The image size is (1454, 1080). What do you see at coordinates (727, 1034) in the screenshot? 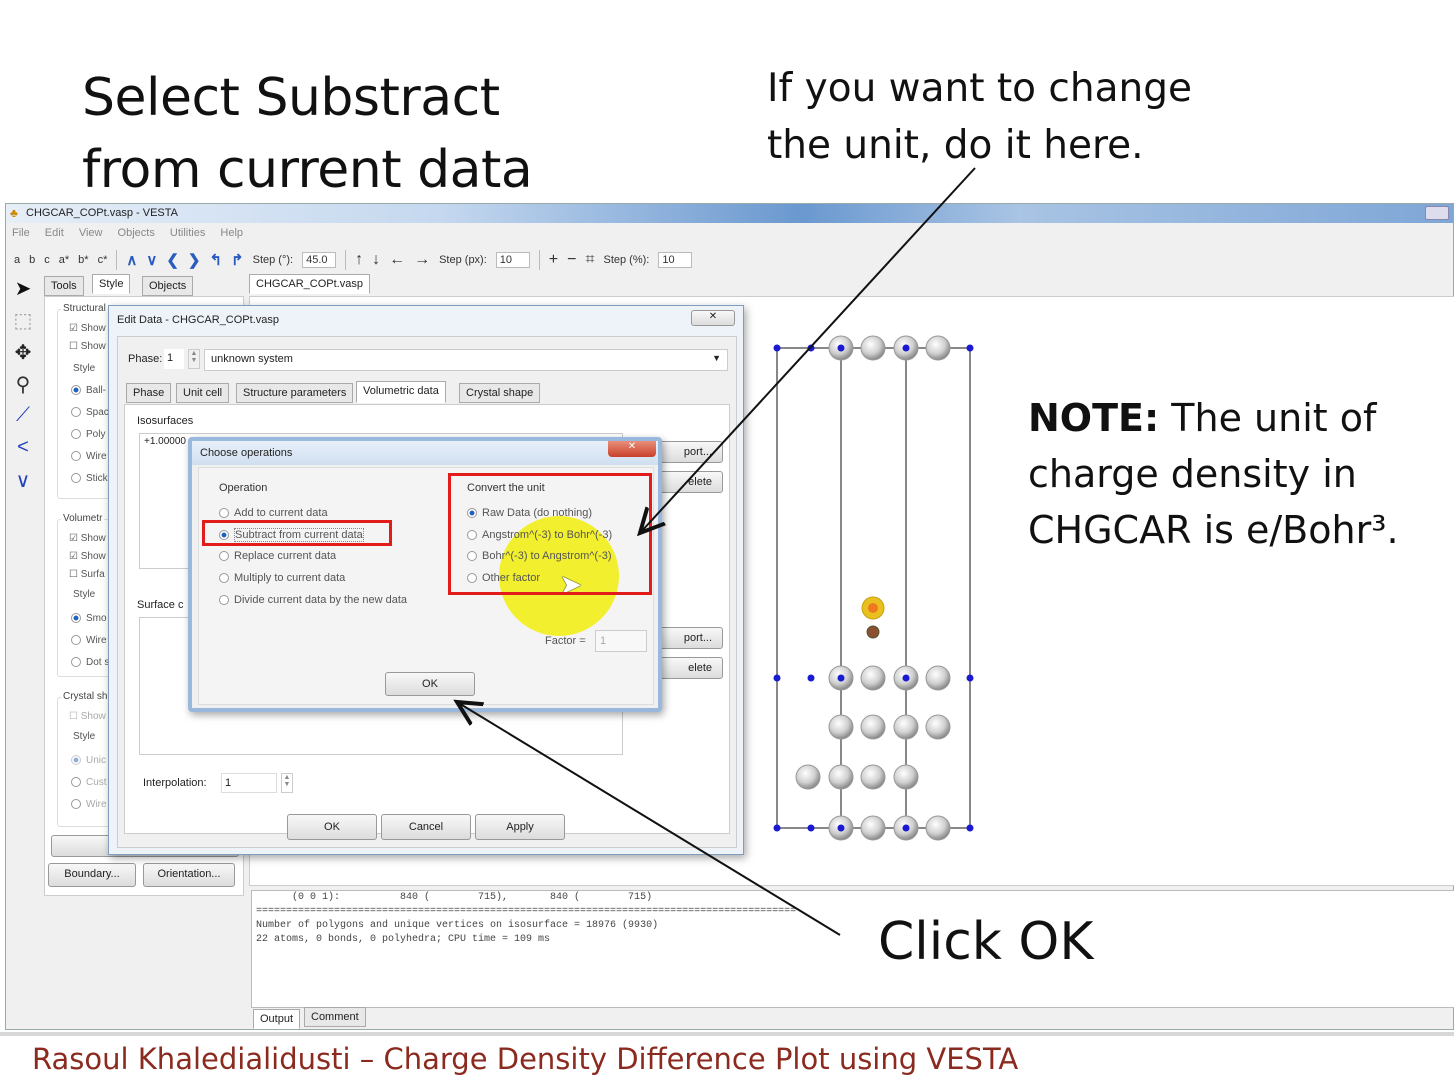
I see `footer-divider` at bounding box center [727, 1034].